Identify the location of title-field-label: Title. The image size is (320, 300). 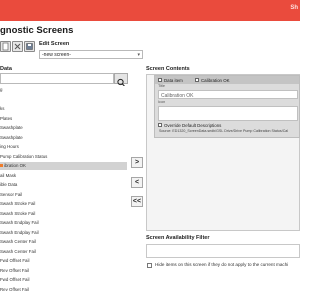
(162, 86).